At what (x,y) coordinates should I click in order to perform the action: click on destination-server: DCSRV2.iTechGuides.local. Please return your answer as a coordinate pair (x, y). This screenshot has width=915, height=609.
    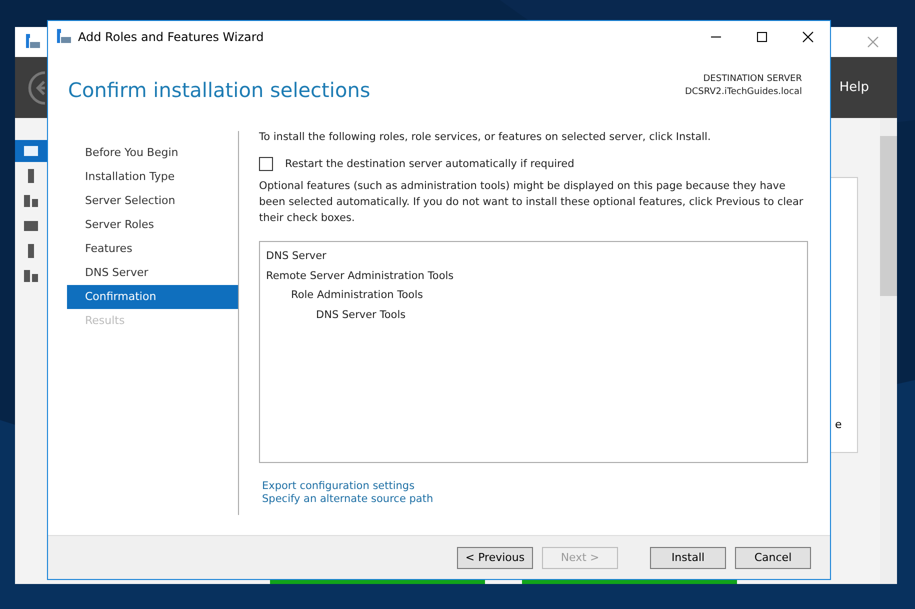
    Looking at the image, I should click on (743, 92).